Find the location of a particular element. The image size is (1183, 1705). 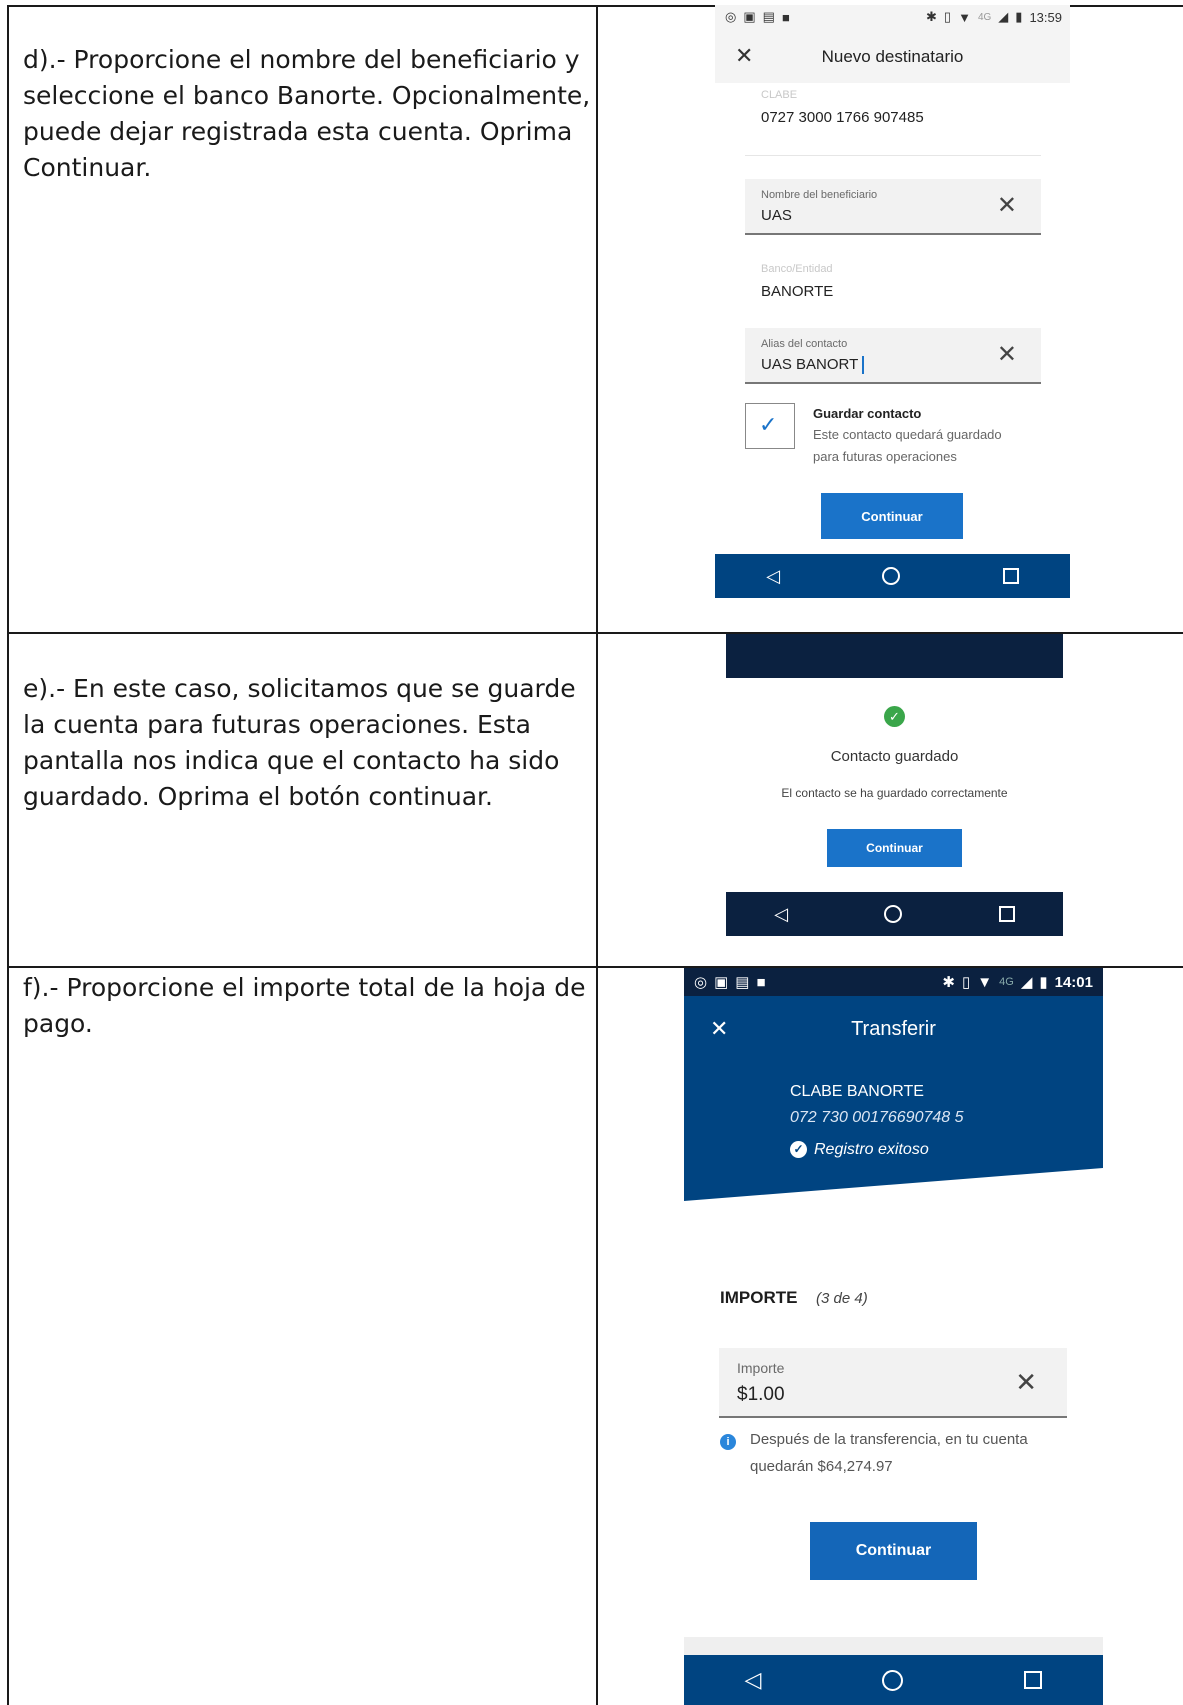

status-time: 13:59 is located at coordinates (1045, 17).